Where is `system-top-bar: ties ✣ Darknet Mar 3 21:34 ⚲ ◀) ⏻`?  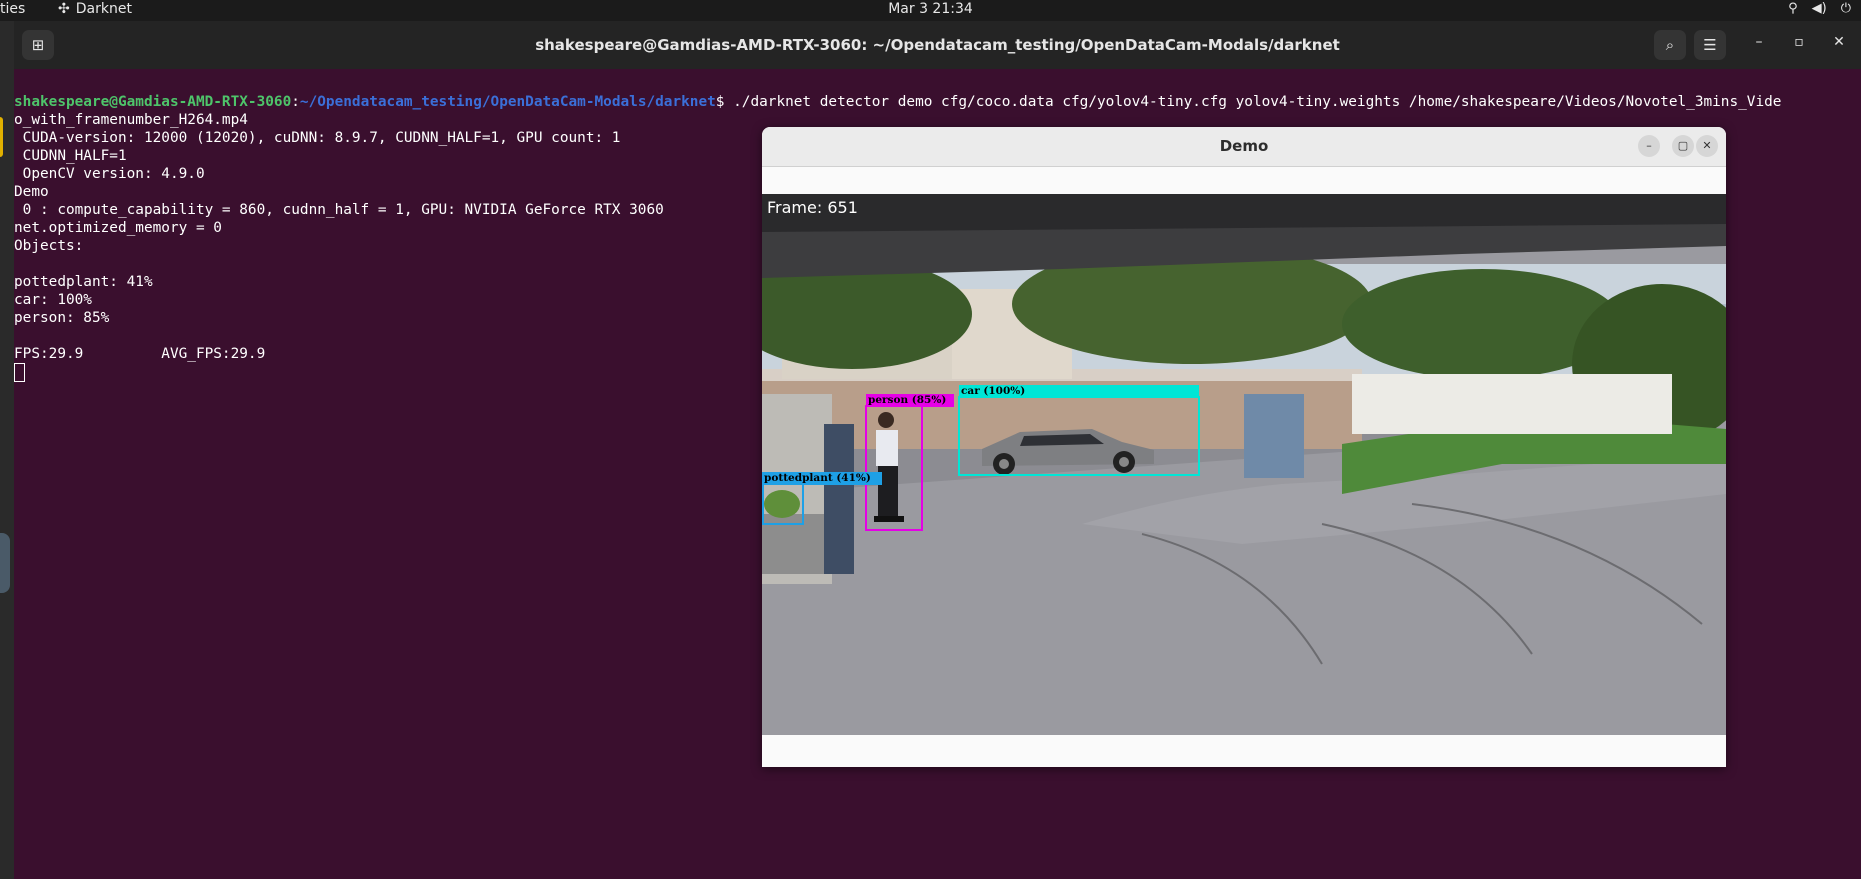 system-top-bar: ties ✣ Darknet Mar 3 21:34 ⚲ ◀) ⏻ is located at coordinates (930, 10).